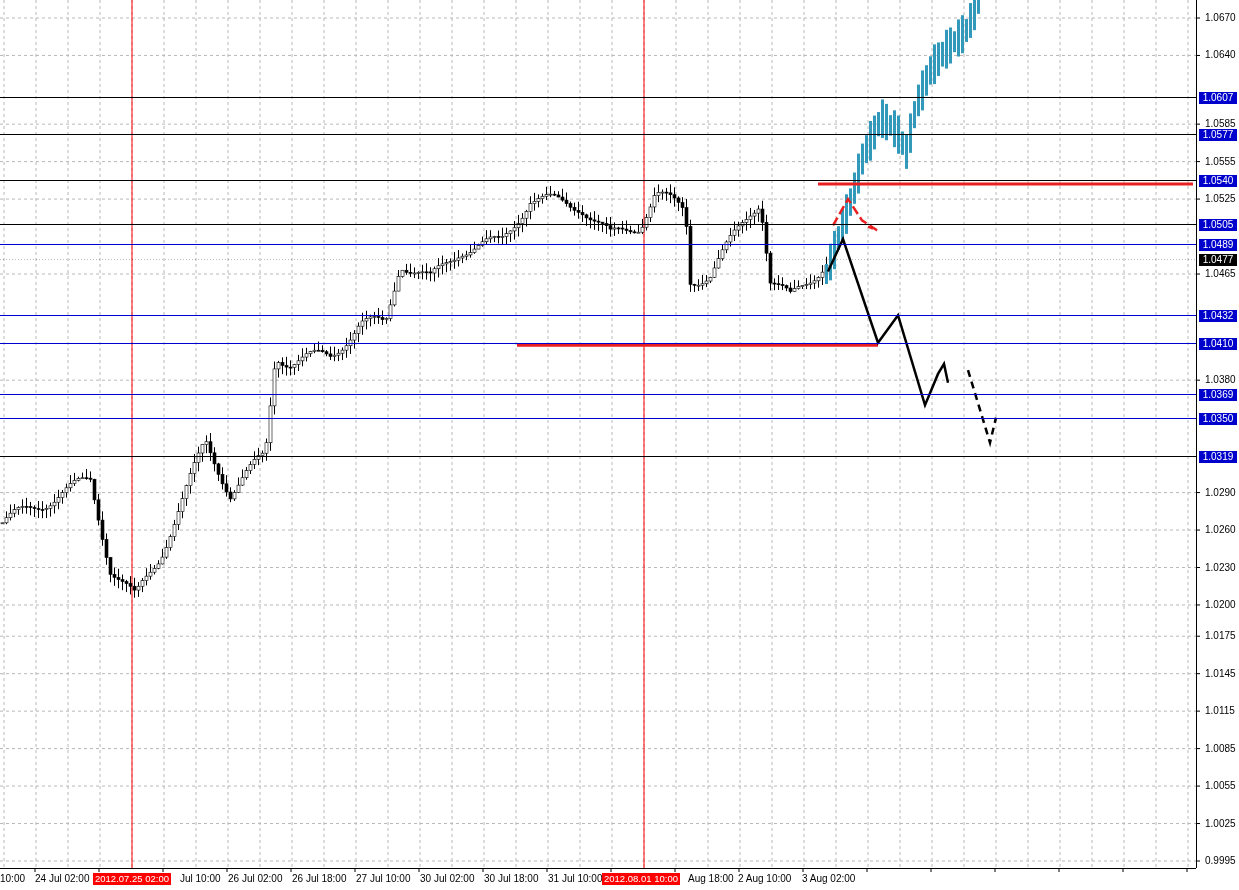 The image size is (1239, 890). What do you see at coordinates (447, 879) in the screenshot?
I see `time-label: 30 Jul 02:00` at bounding box center [447, 879].